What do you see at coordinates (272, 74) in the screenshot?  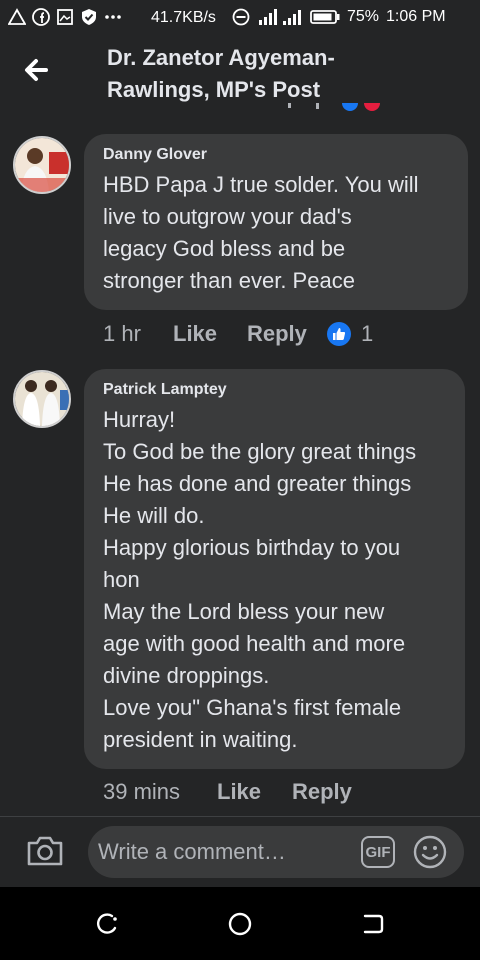 I see `page-title: Dr. Zanetor Agyeman- Rawlings, MP's Post` at bounding box center [272, 74].